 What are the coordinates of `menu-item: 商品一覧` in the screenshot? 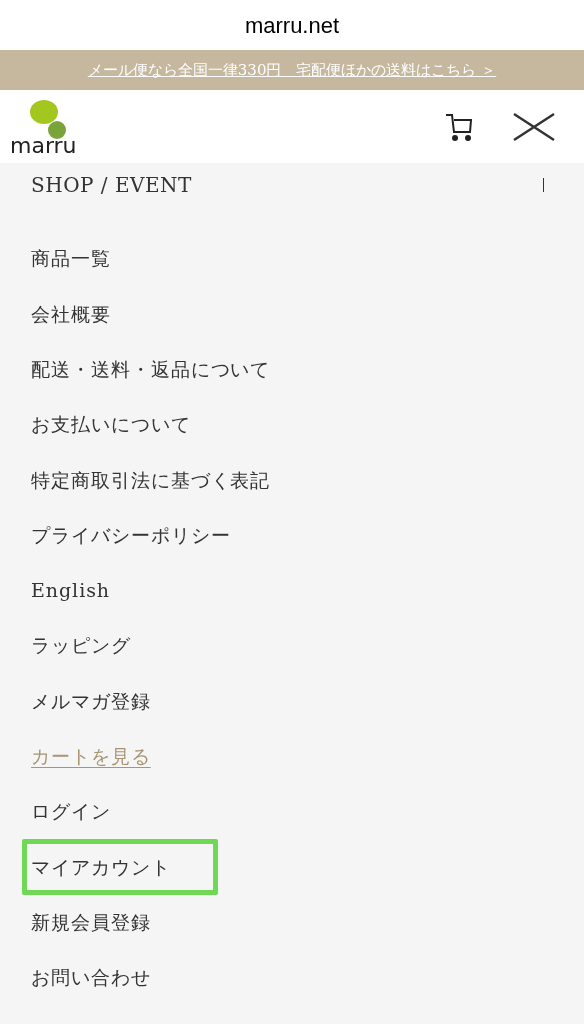 It's located at (69, 258).